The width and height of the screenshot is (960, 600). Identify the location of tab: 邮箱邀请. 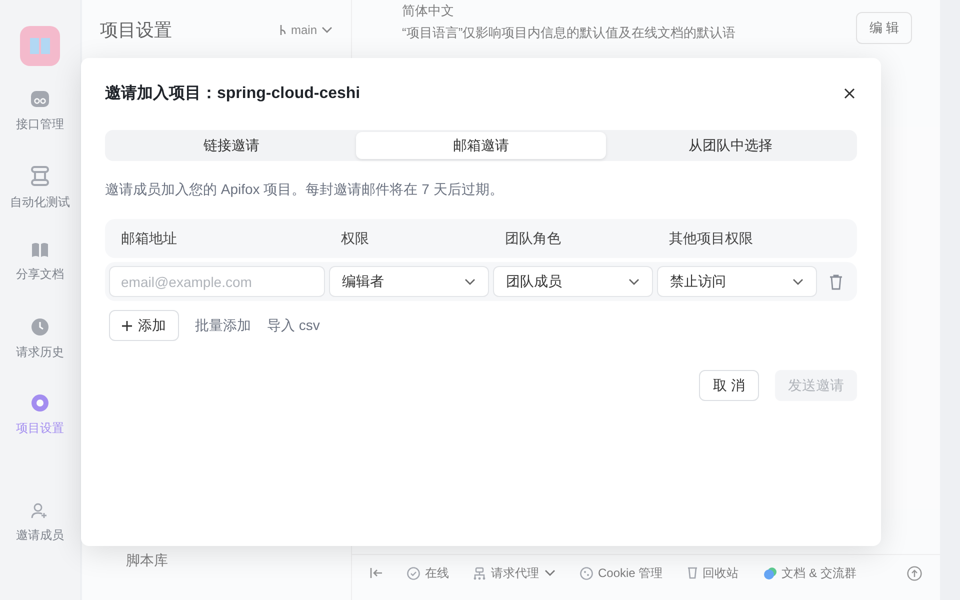
(481, 145).